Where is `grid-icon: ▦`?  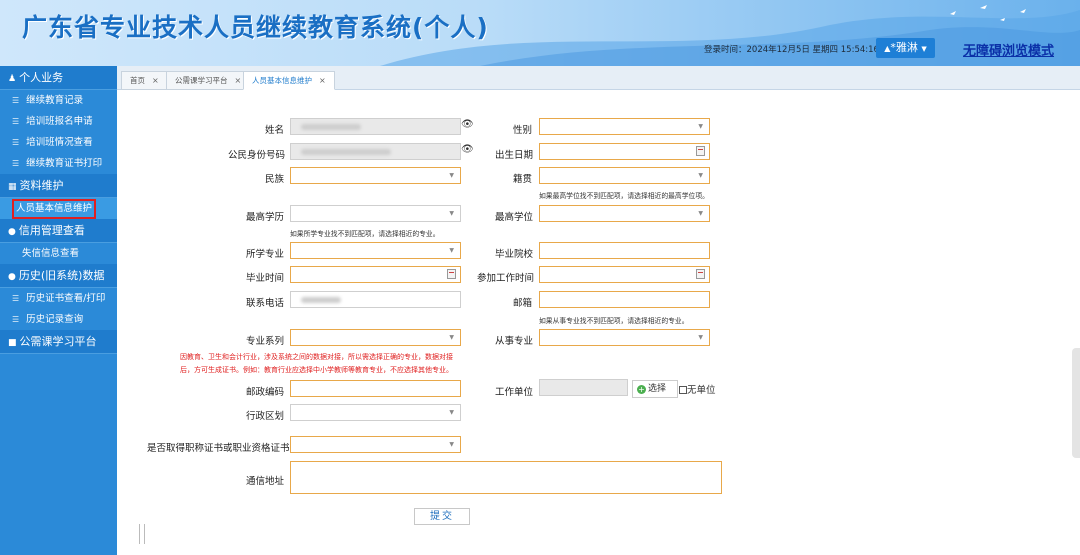 grid-icon: ▦ is located at coordinates (12, 187).